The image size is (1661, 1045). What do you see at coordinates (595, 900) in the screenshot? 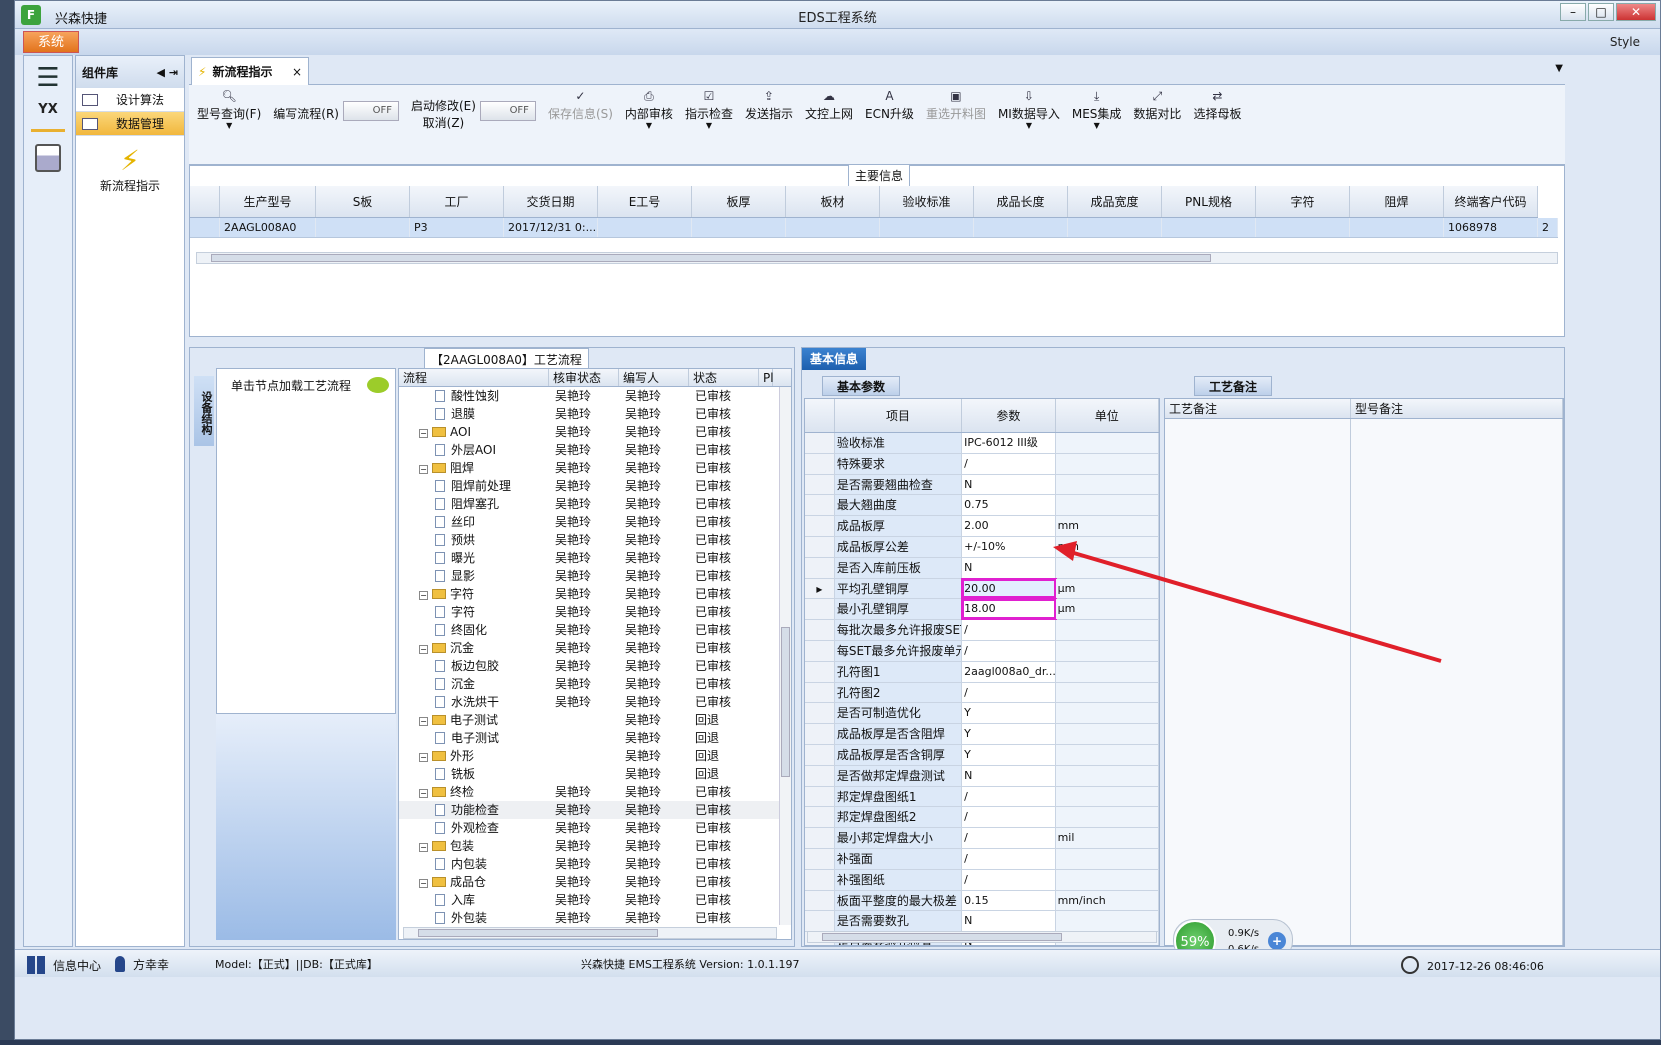
I see `tree-row: 入库 吴艳玲 吴艳玲 已审核` at bounding box center [595, 900].